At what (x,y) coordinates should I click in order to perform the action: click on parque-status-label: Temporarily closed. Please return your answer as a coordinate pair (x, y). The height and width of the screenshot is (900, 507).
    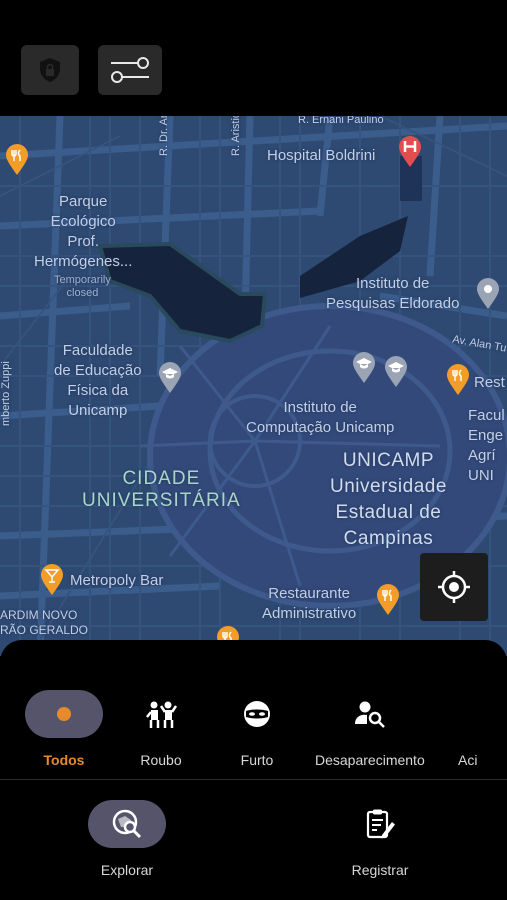
    Looking at the image, I should click on (82, 286).